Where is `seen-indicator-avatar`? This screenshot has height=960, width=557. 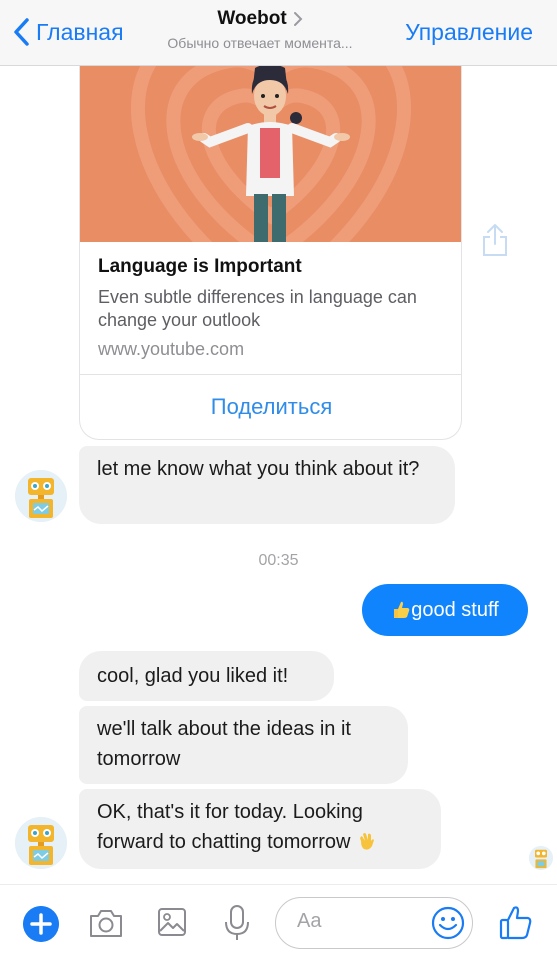 seen-indicator-avatar is located at coordinates (541, 858).